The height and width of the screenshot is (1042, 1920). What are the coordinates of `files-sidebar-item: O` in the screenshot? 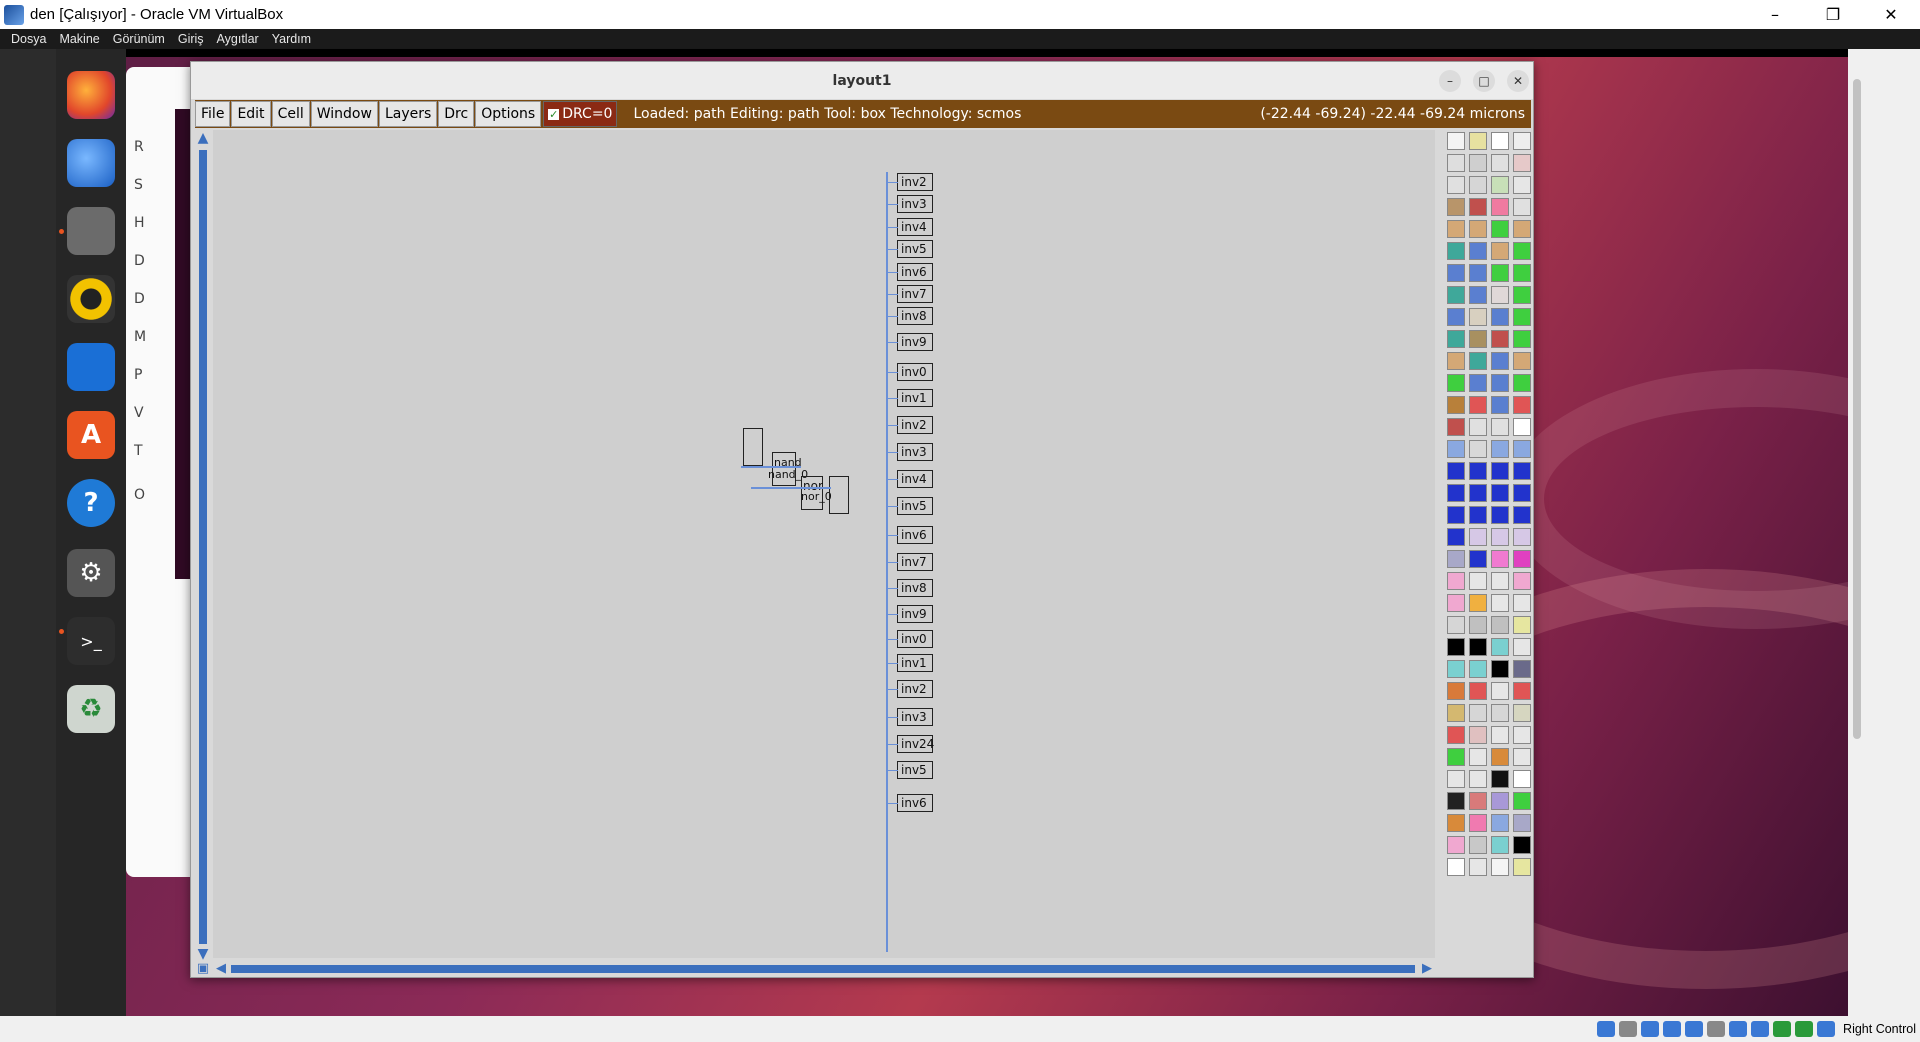 It's located at (139, 495).